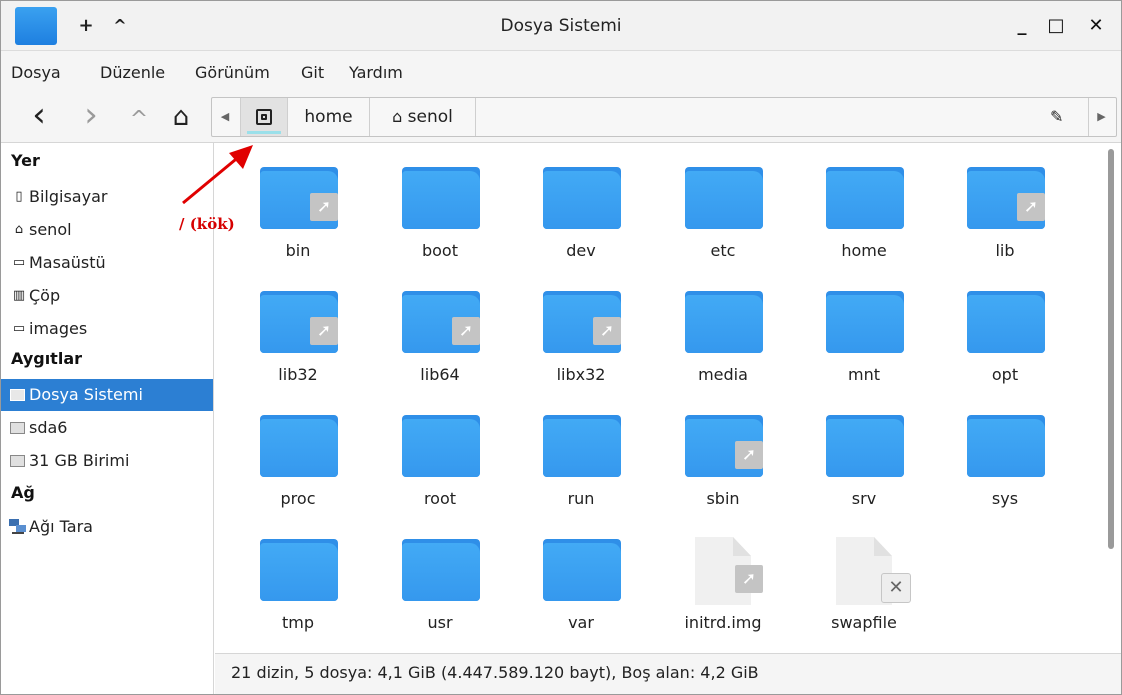 The height and width of the screenshot is (695, 1122). I want to click on forward-button: ›, so click(91, 116).